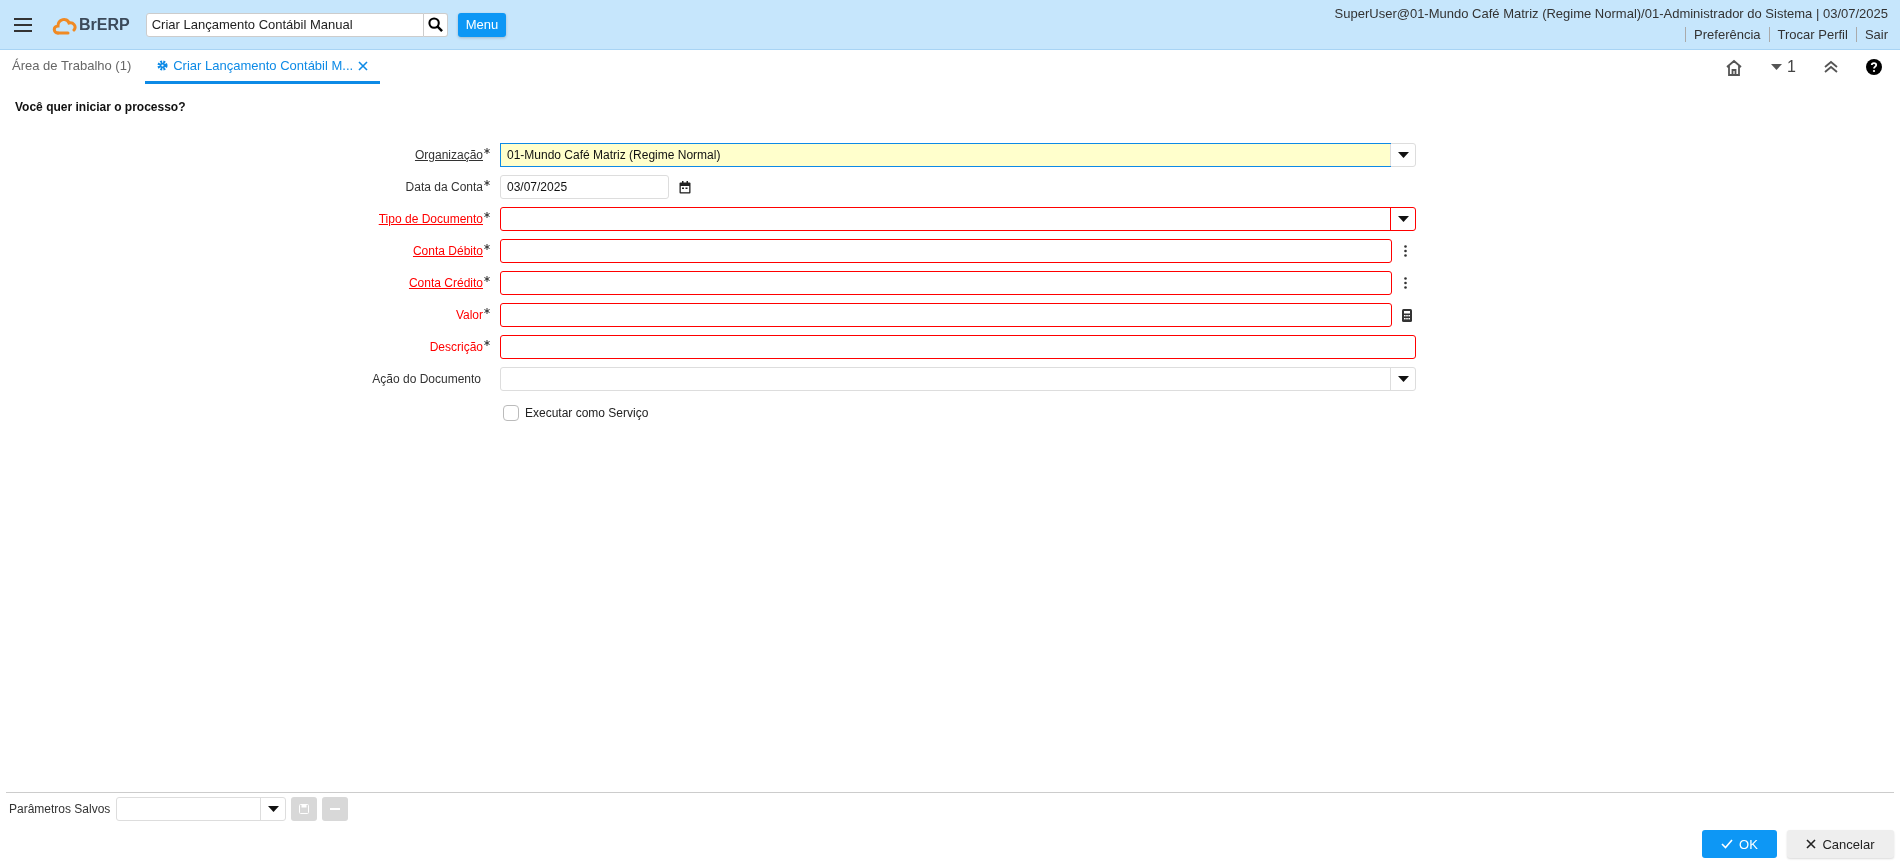 Image resolution: width=1900 pixels, height=865 pixels. I want to click on field-label: Valor, so click(469, 315).